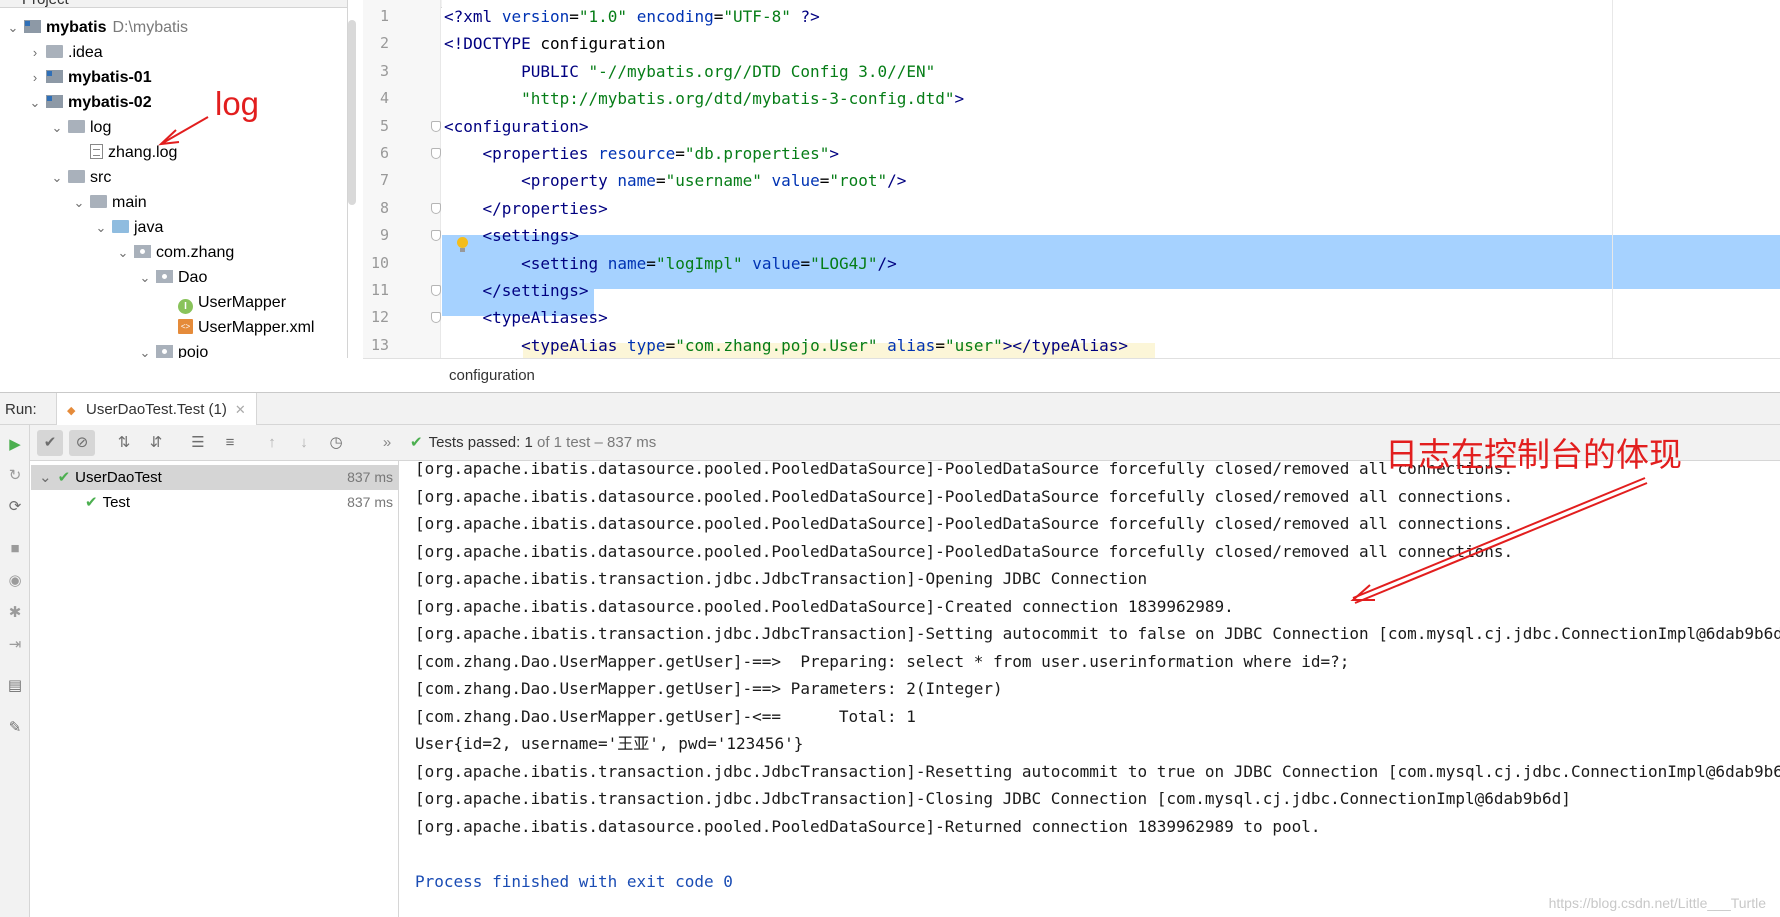 The height and width of the screenshot is (917, 1780). I want to click on export-icon: ⇥, so click(15, 645).